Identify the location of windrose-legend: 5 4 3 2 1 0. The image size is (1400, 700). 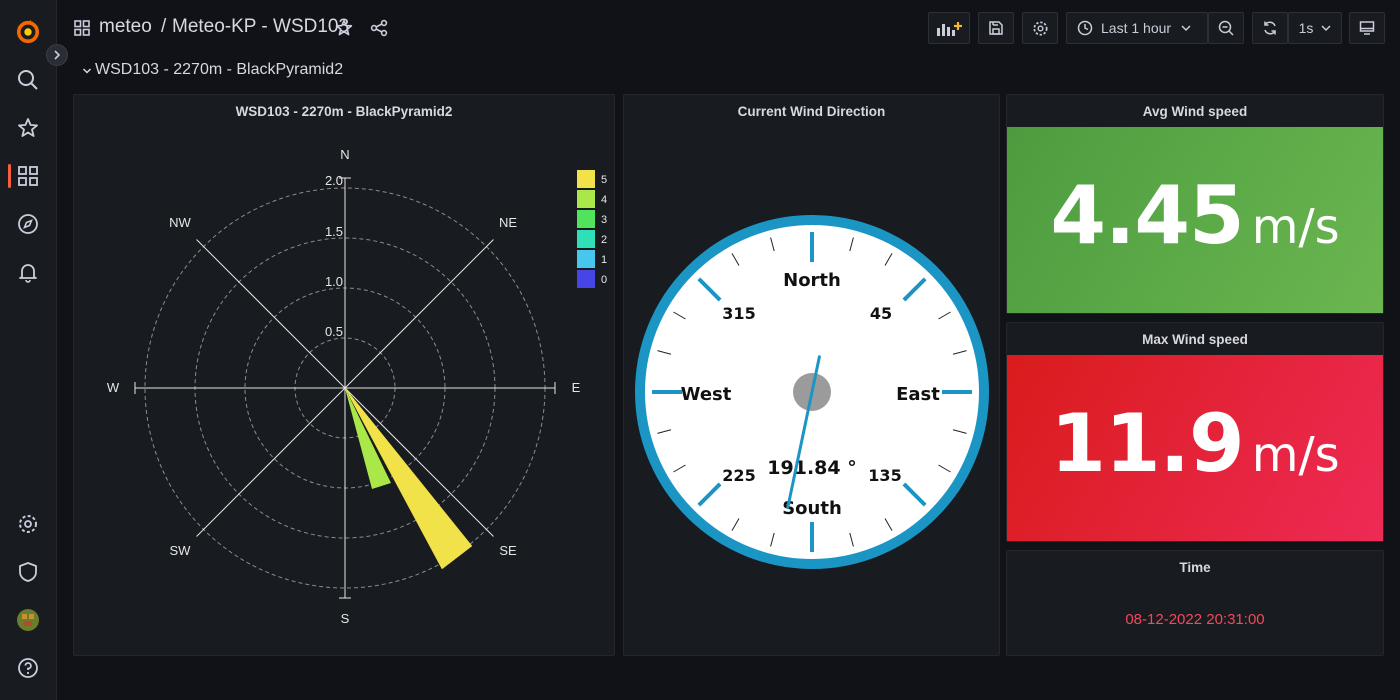
(592, 229).